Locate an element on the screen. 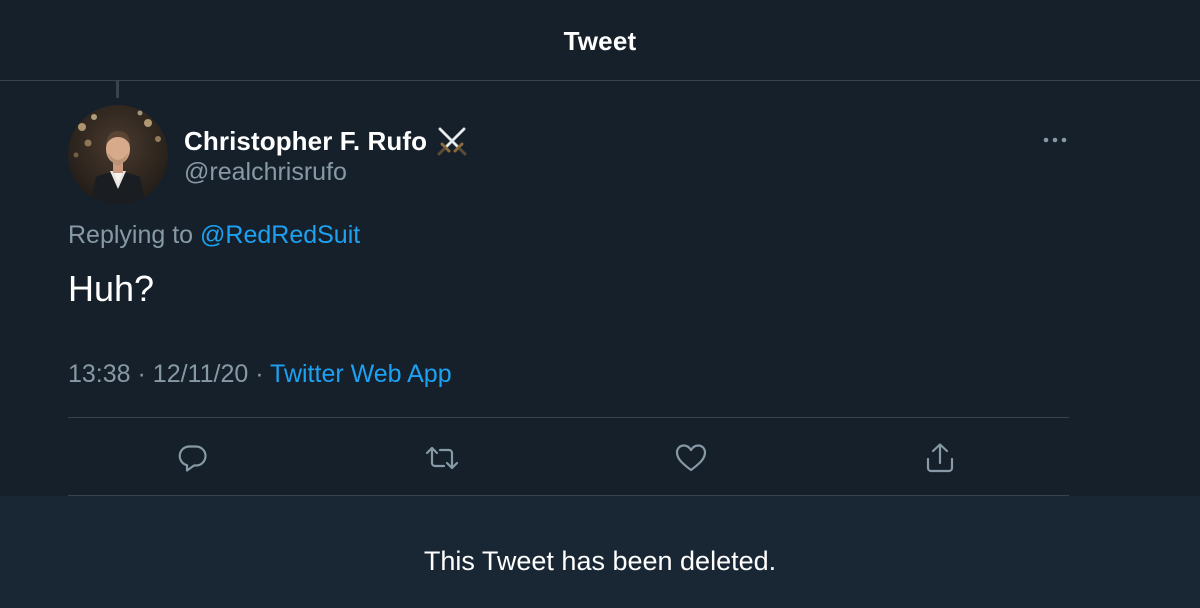  retweet-button is located at coordinates (442, 458).